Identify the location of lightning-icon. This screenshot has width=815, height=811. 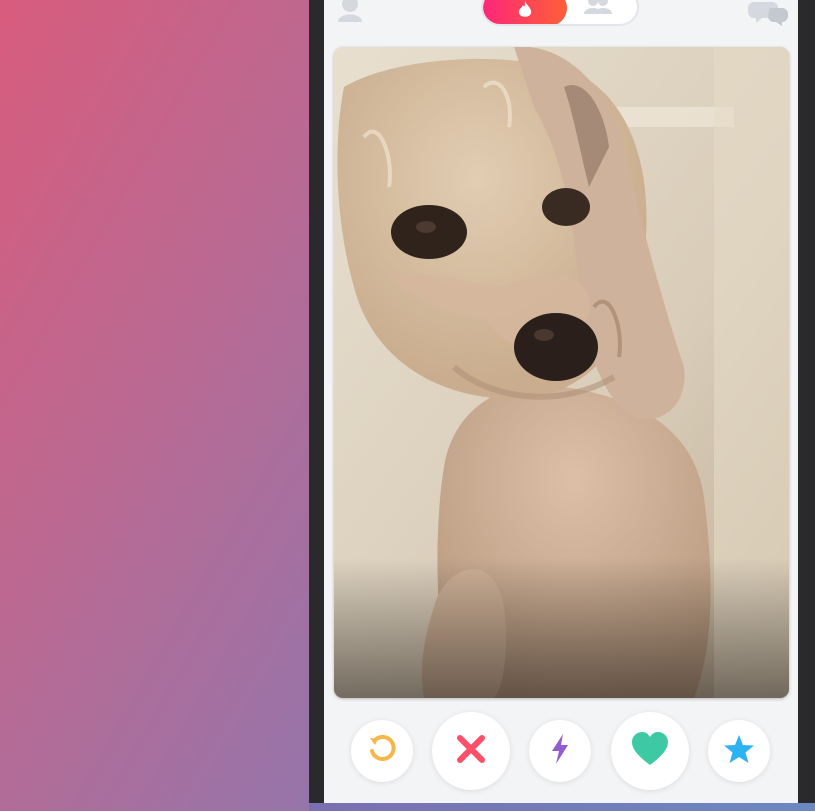
(560, 751).